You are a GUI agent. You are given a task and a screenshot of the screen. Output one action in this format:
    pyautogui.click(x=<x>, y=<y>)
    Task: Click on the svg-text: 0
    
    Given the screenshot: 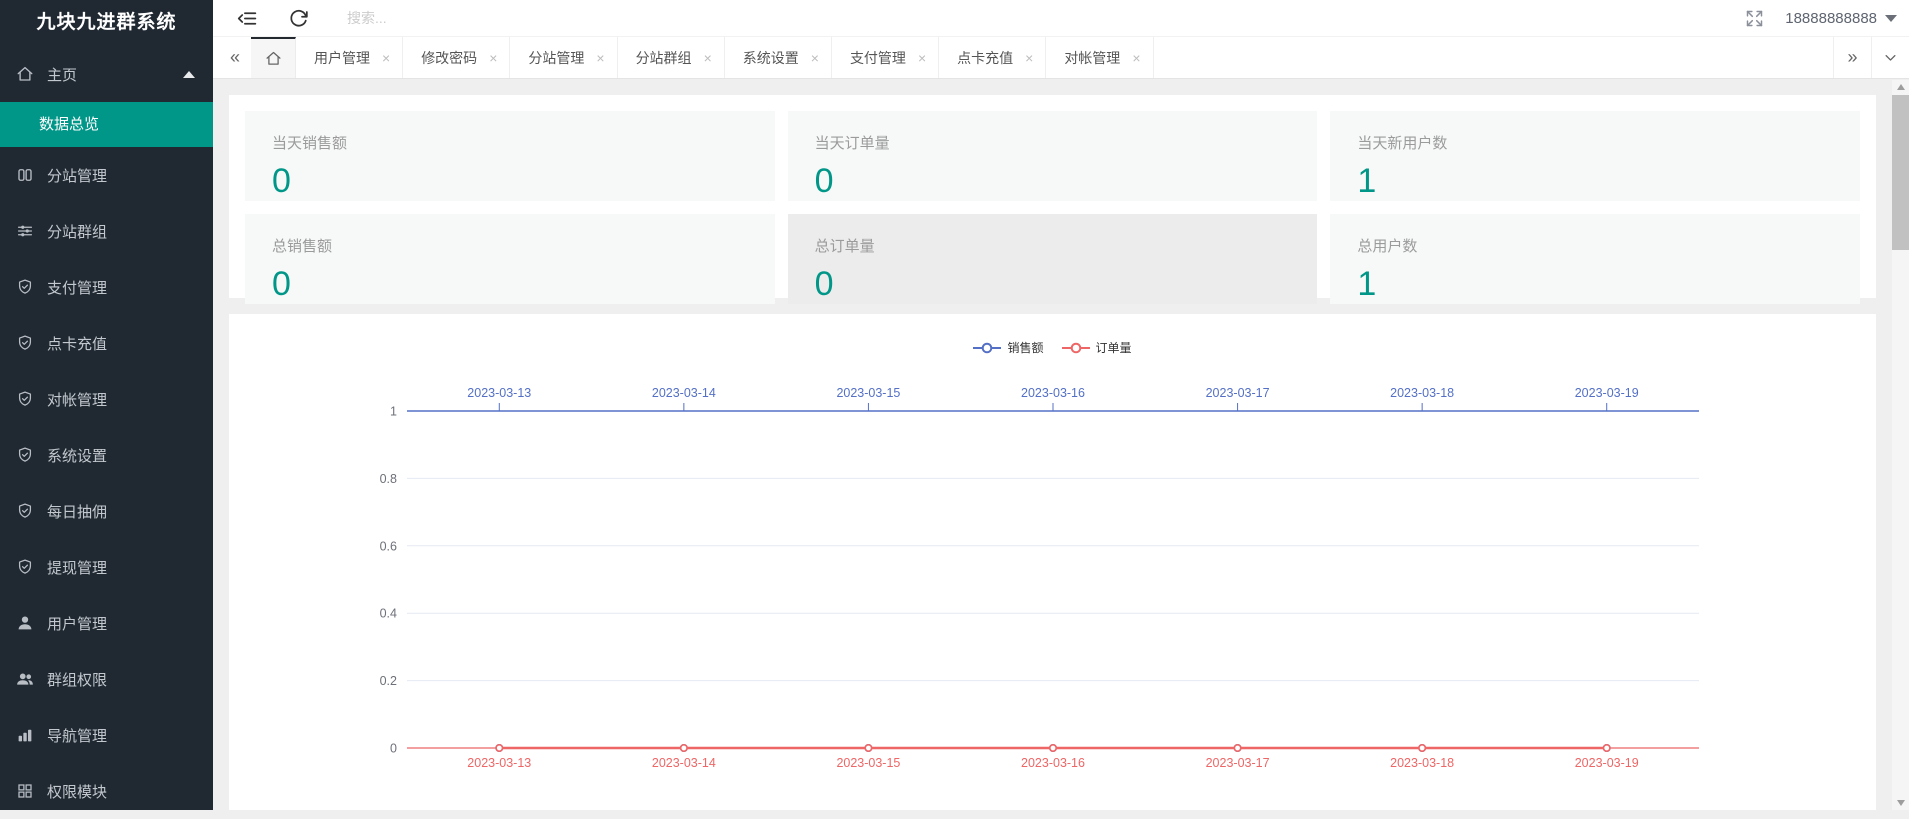 What is the action you would take?
    pyautogui.click(x=393, y=749)
    